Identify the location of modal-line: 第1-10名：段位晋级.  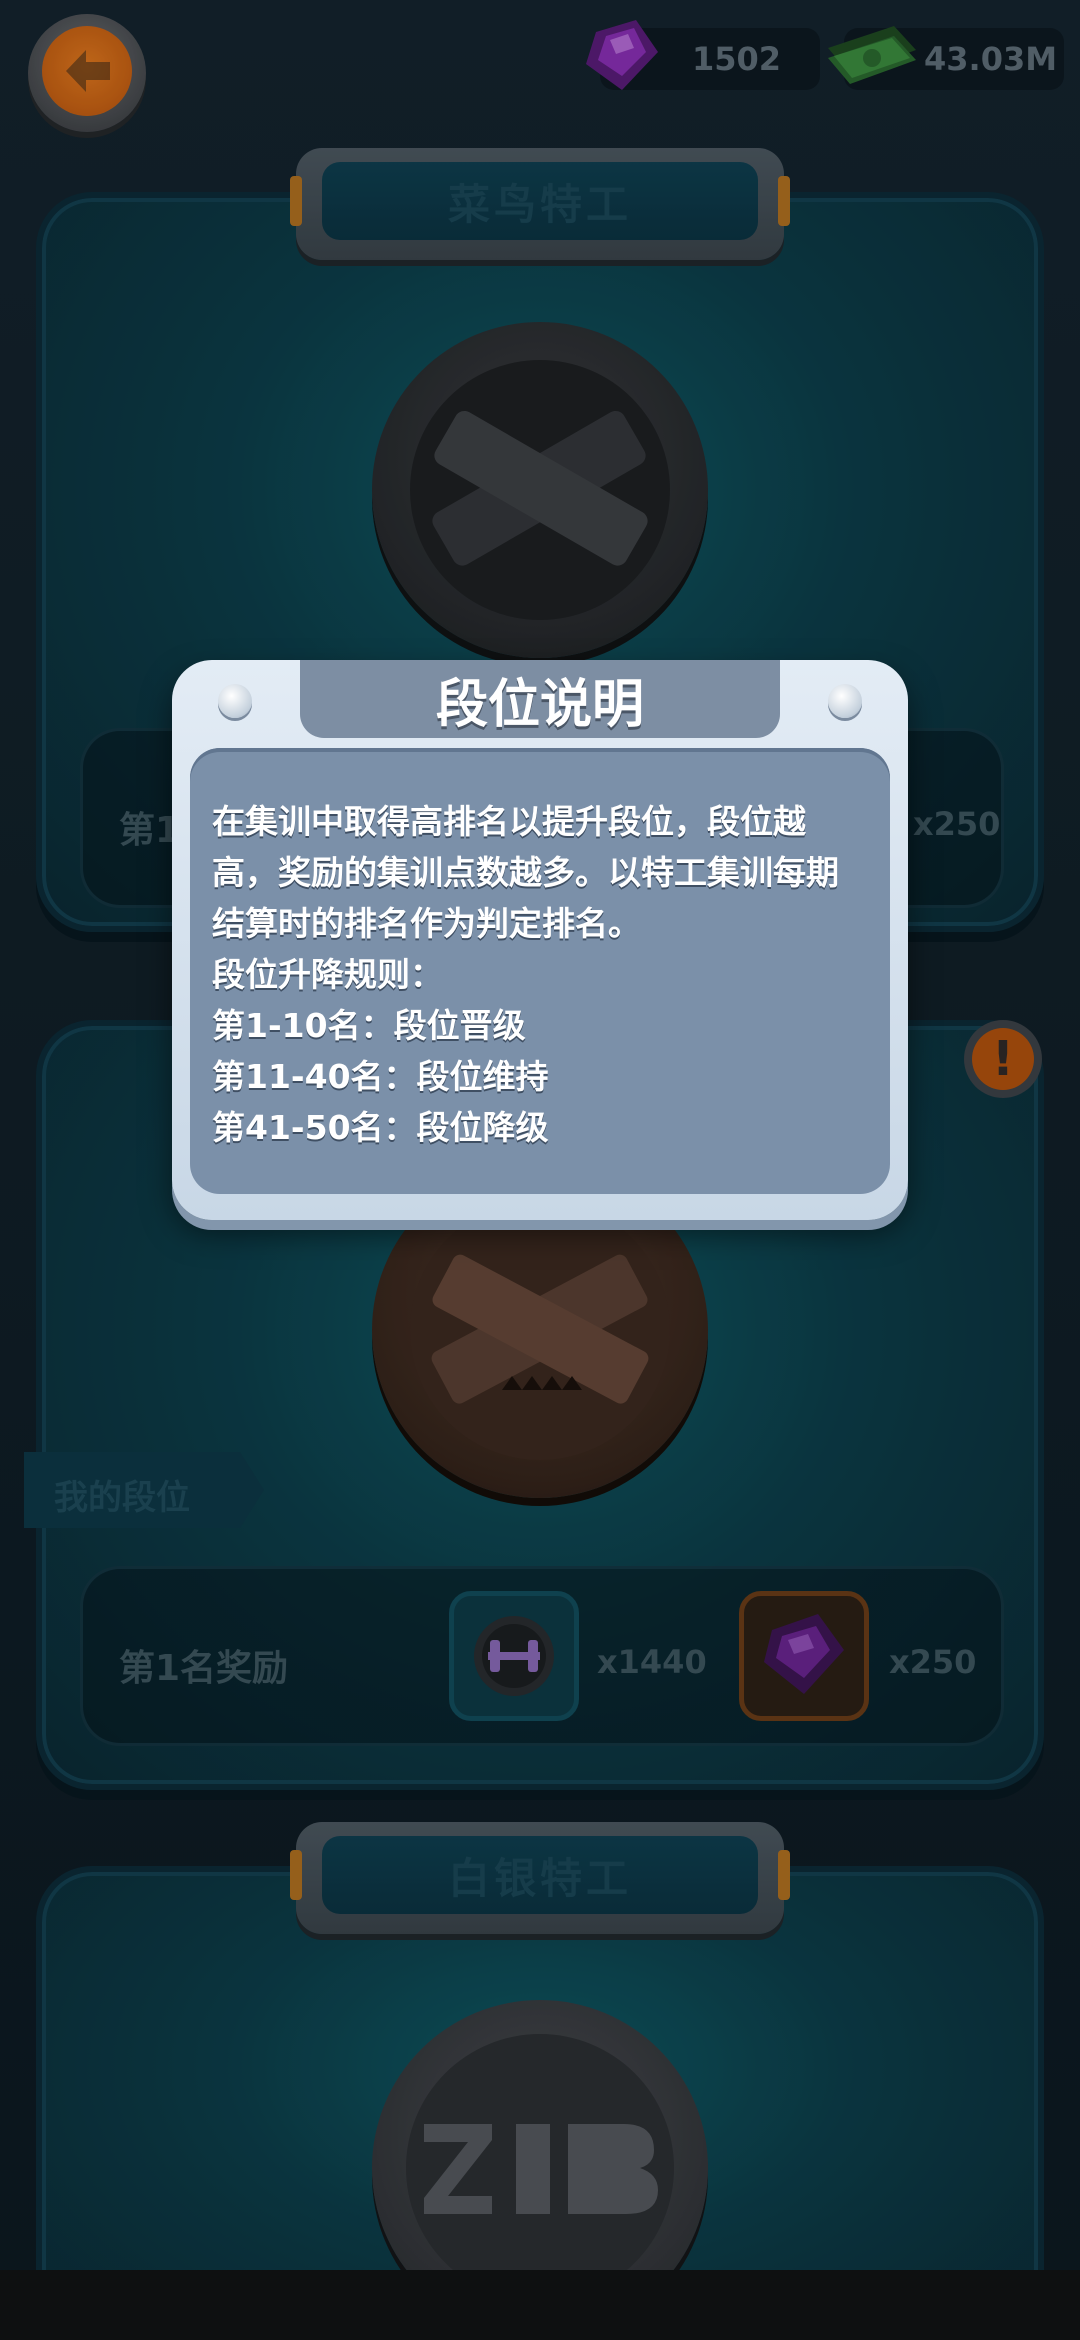
(369, 1025).